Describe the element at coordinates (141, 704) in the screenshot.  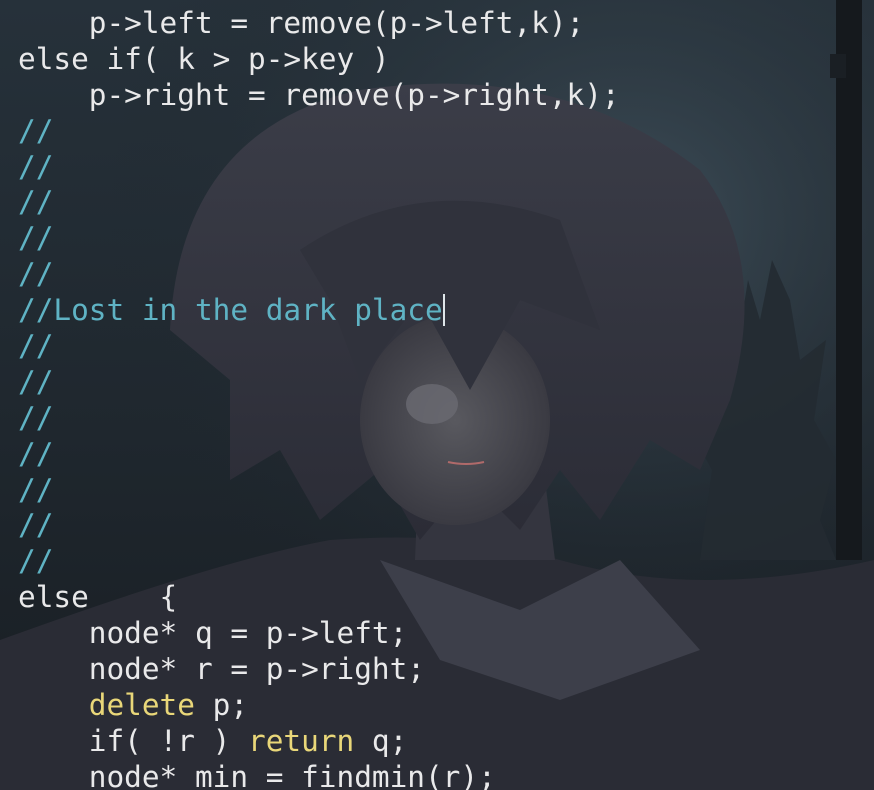
I see `code-keyword: delete` at that location.